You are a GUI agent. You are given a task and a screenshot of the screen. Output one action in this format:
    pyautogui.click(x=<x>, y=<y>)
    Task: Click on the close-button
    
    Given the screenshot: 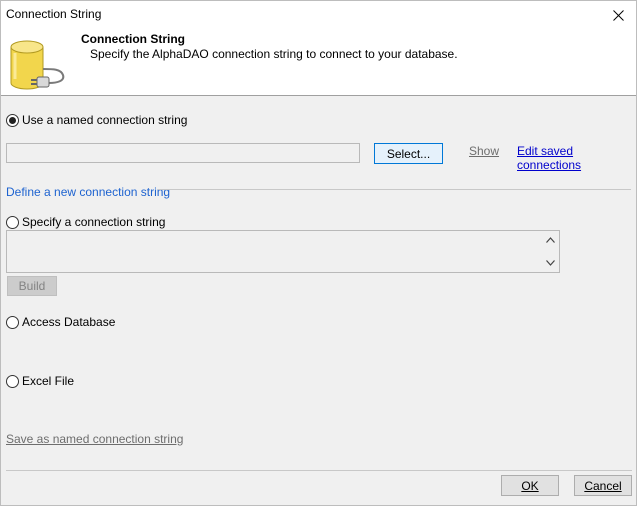 What is the action you would take?
    pyautogui.click(x=618, y=15)
    